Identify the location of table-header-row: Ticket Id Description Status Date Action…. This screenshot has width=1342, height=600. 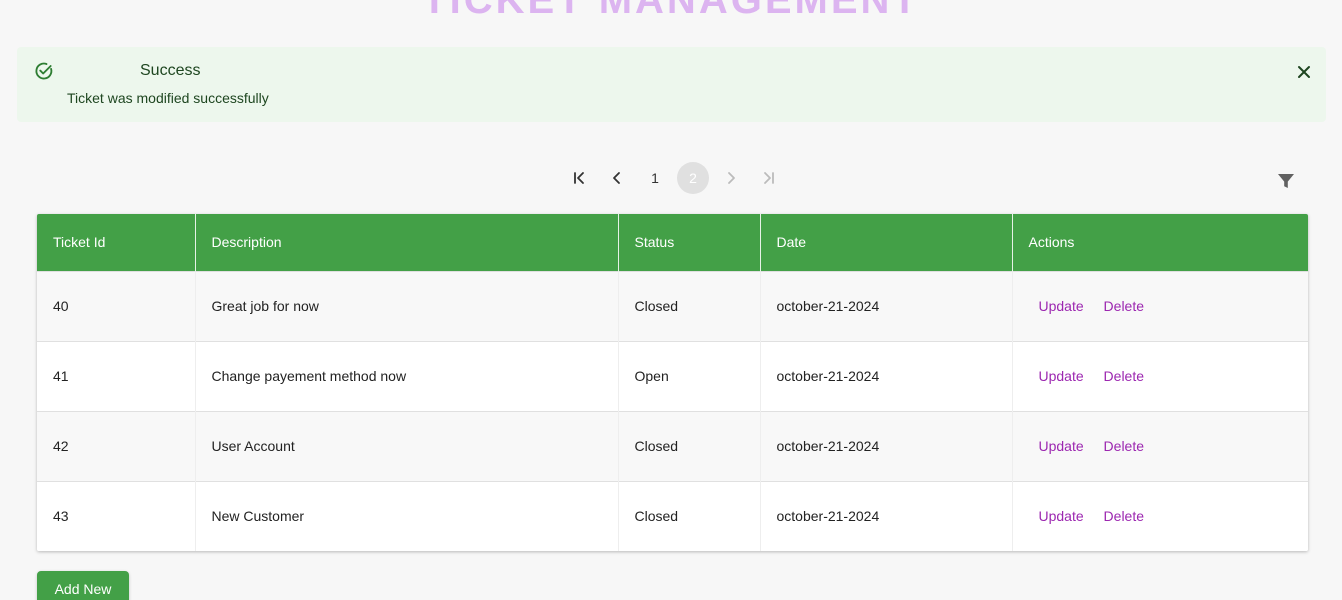
(672, 242).